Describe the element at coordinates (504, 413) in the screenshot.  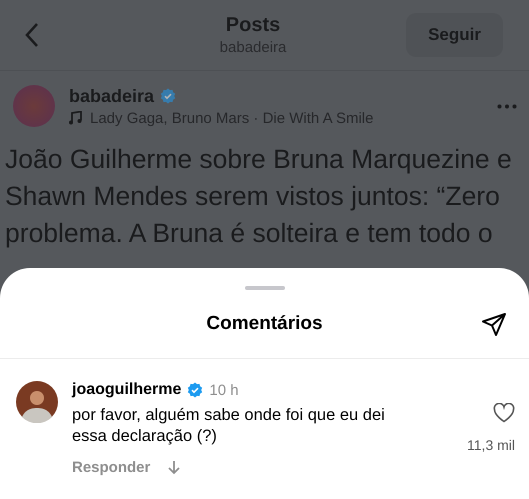
I see `heart-icon` at that location.